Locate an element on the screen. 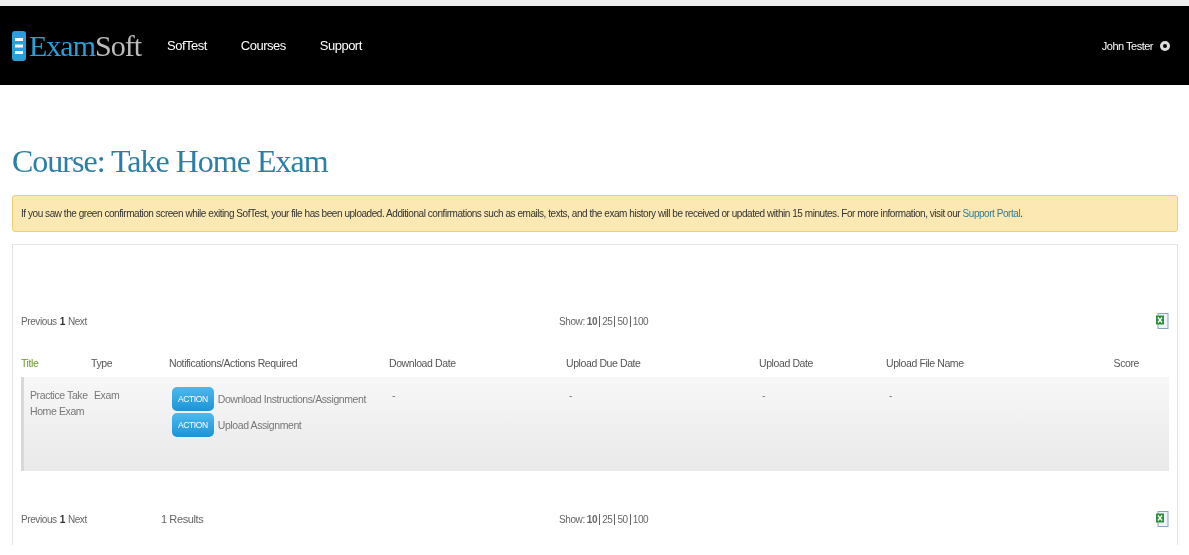  column-header: Upload Due Date is located at coordinates (662, 363).